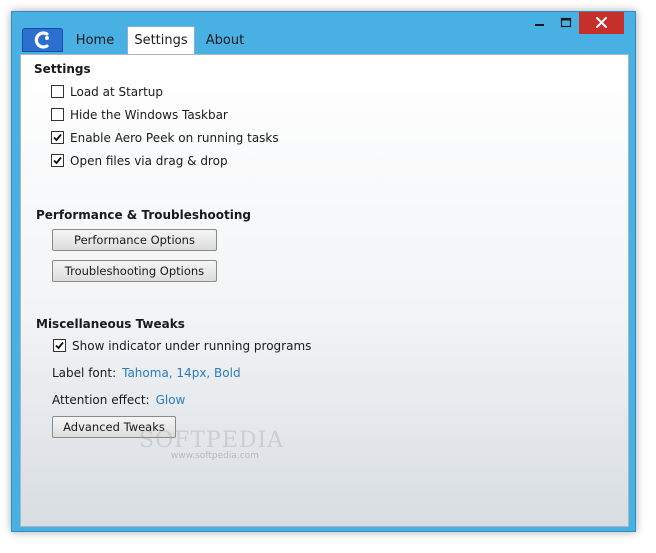 This screenshot has width=656, height=553. What do you see at coordinates (149, 161) in the screenshot?
I see `drag-drop-label: Open files via drag & drop` at bounding box center [149, 161].